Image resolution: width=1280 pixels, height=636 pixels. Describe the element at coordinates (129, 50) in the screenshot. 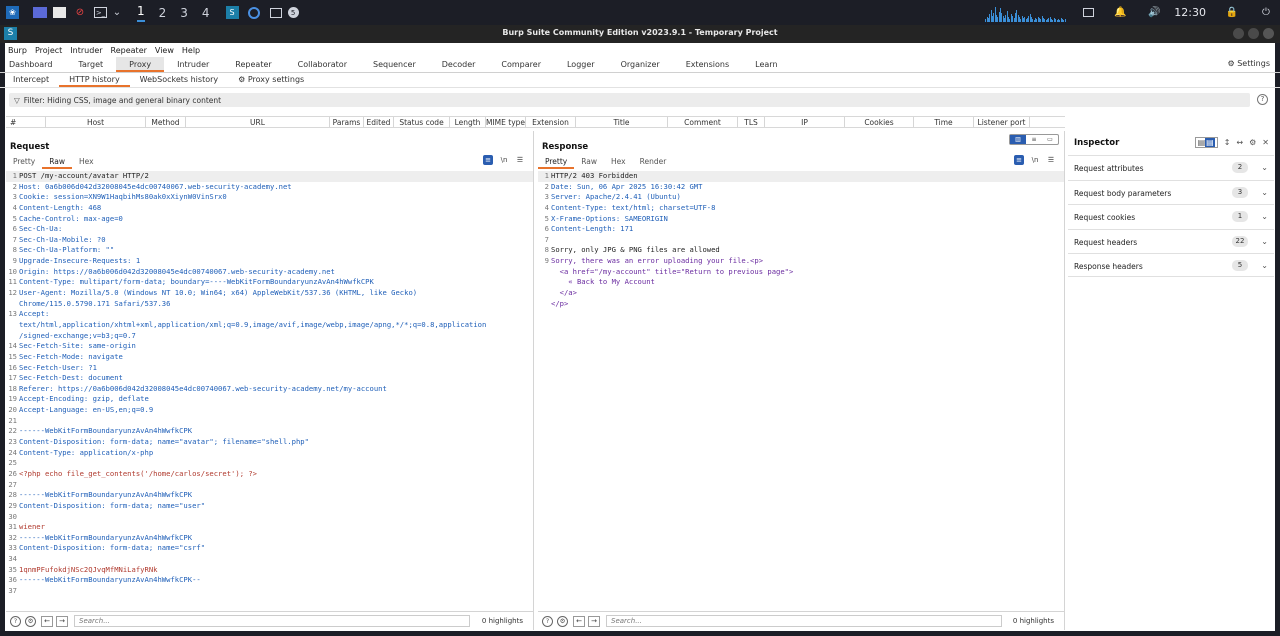

I see `menu-repeater: Repeater` at that location.